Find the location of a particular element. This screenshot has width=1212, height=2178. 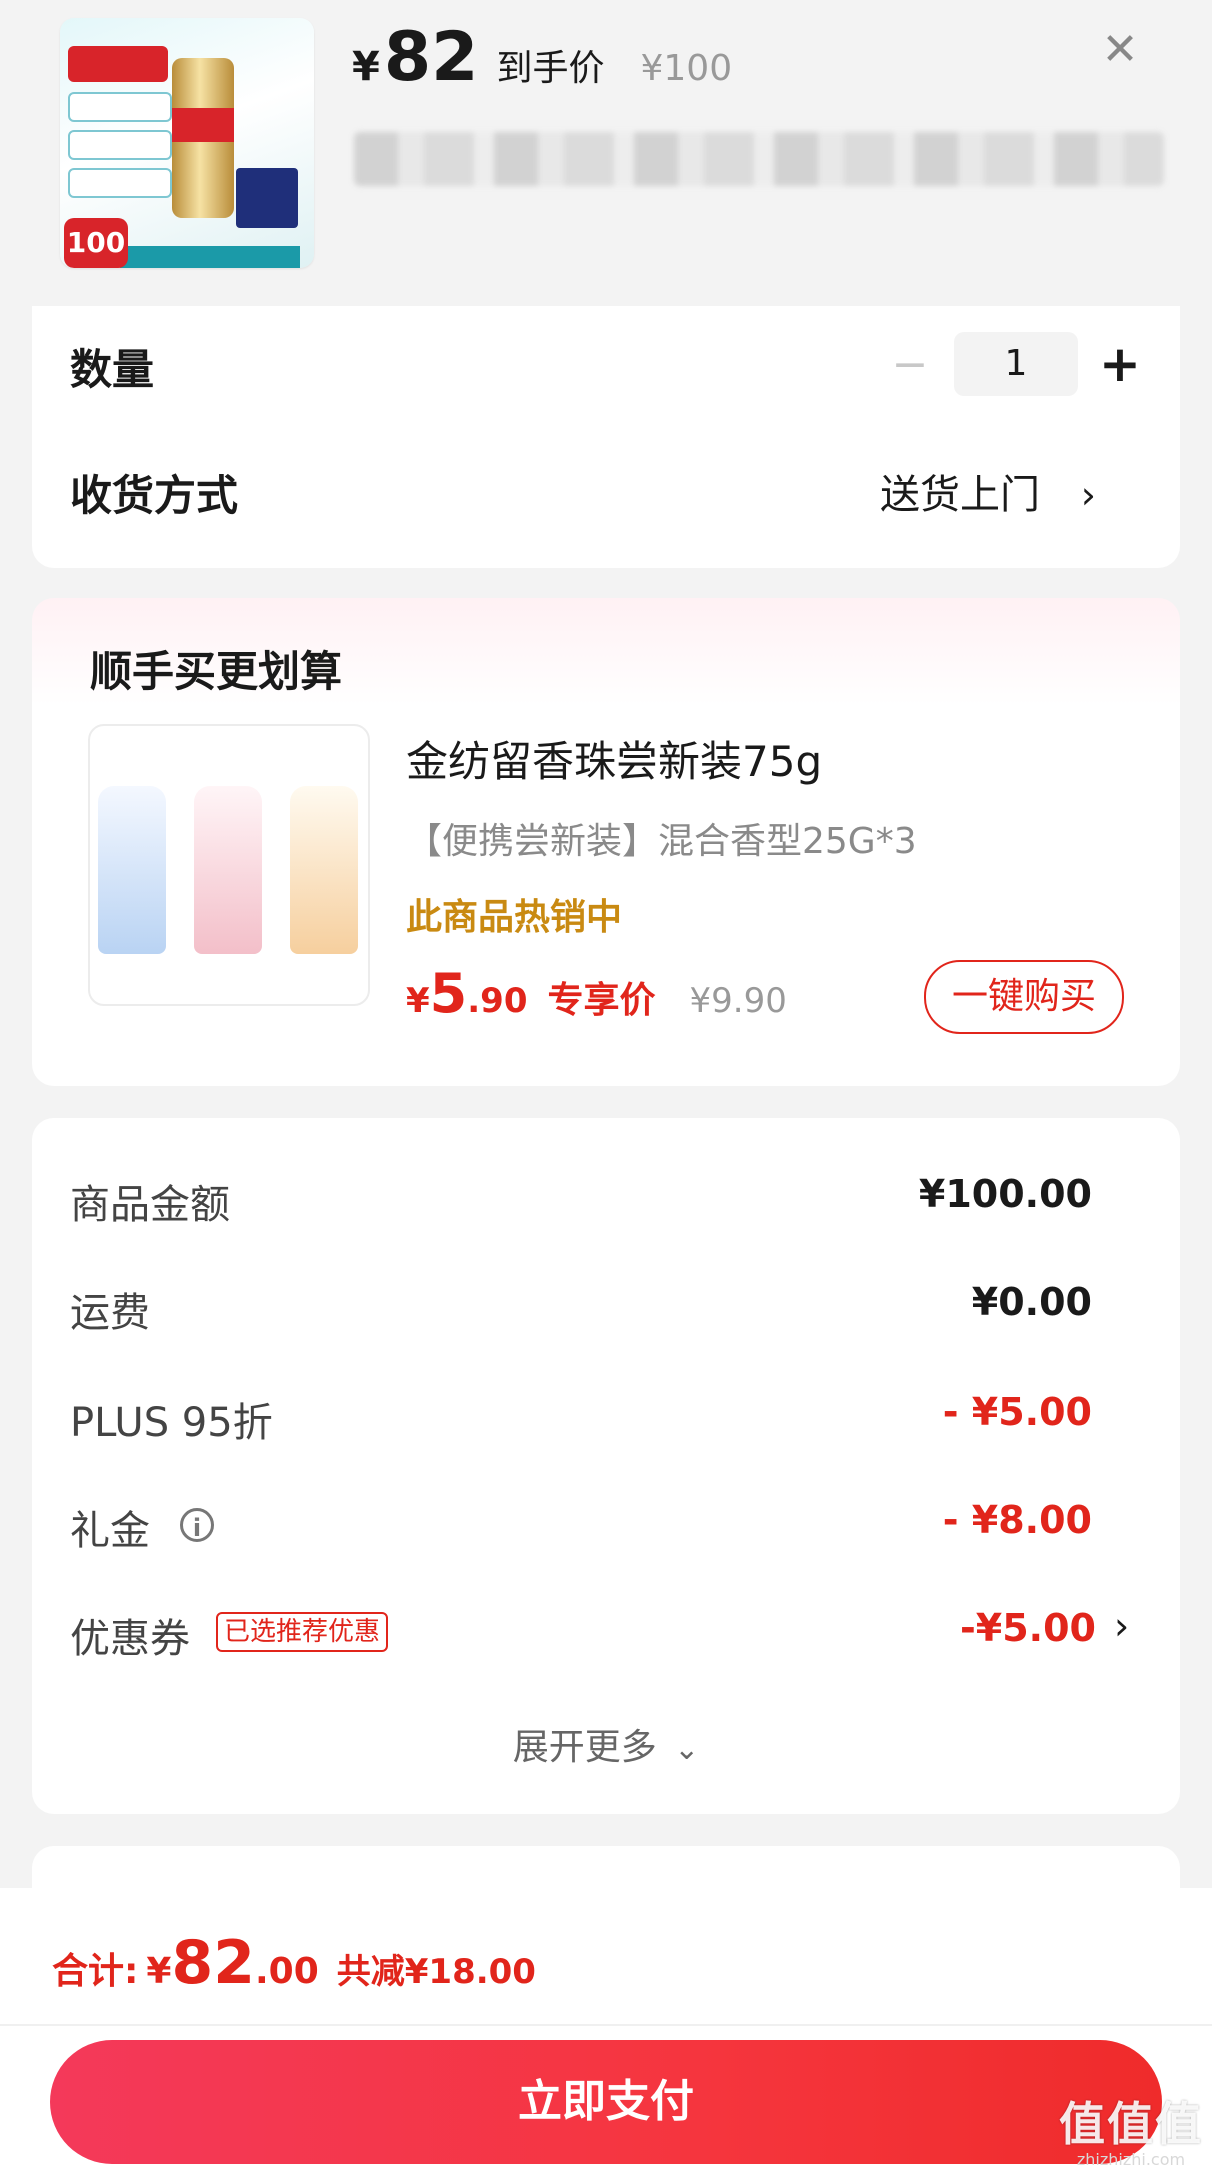

beer-can-image is located at coordinates (203, 138).